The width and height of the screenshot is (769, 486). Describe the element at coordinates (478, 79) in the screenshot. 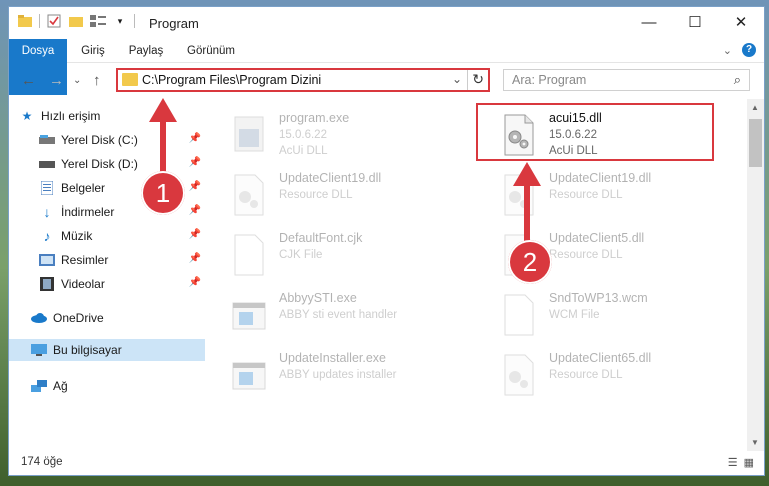

I see `refresh-icon: ↻` at that location.